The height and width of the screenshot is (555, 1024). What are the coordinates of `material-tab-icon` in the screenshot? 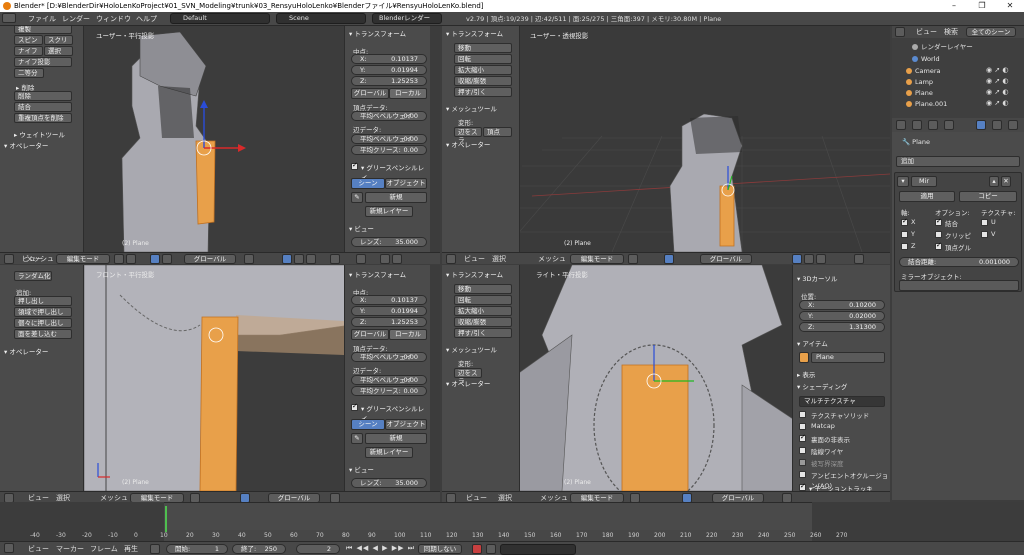 It's located at (1013, 125).